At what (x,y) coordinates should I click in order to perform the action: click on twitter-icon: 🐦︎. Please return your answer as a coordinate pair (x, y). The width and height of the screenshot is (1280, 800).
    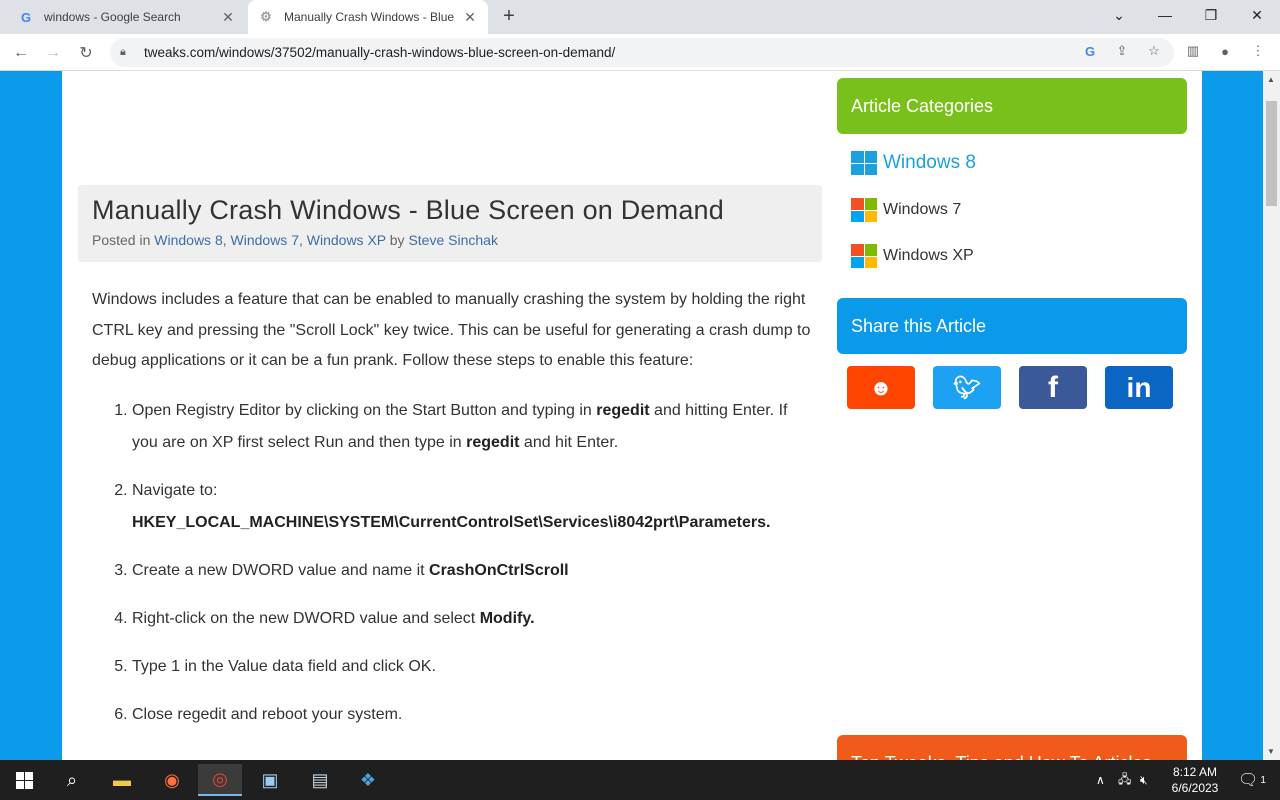
    Looking at the image, I should click on (967, 387).